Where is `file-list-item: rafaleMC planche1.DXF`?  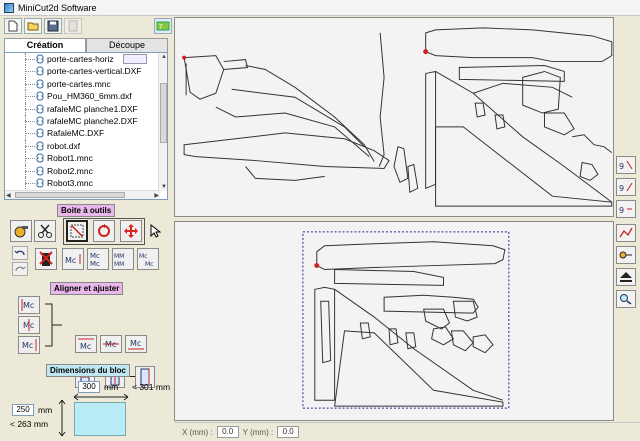 file-list-item: rafaleMC planche1.DXF is located at coordinates (86, 108).